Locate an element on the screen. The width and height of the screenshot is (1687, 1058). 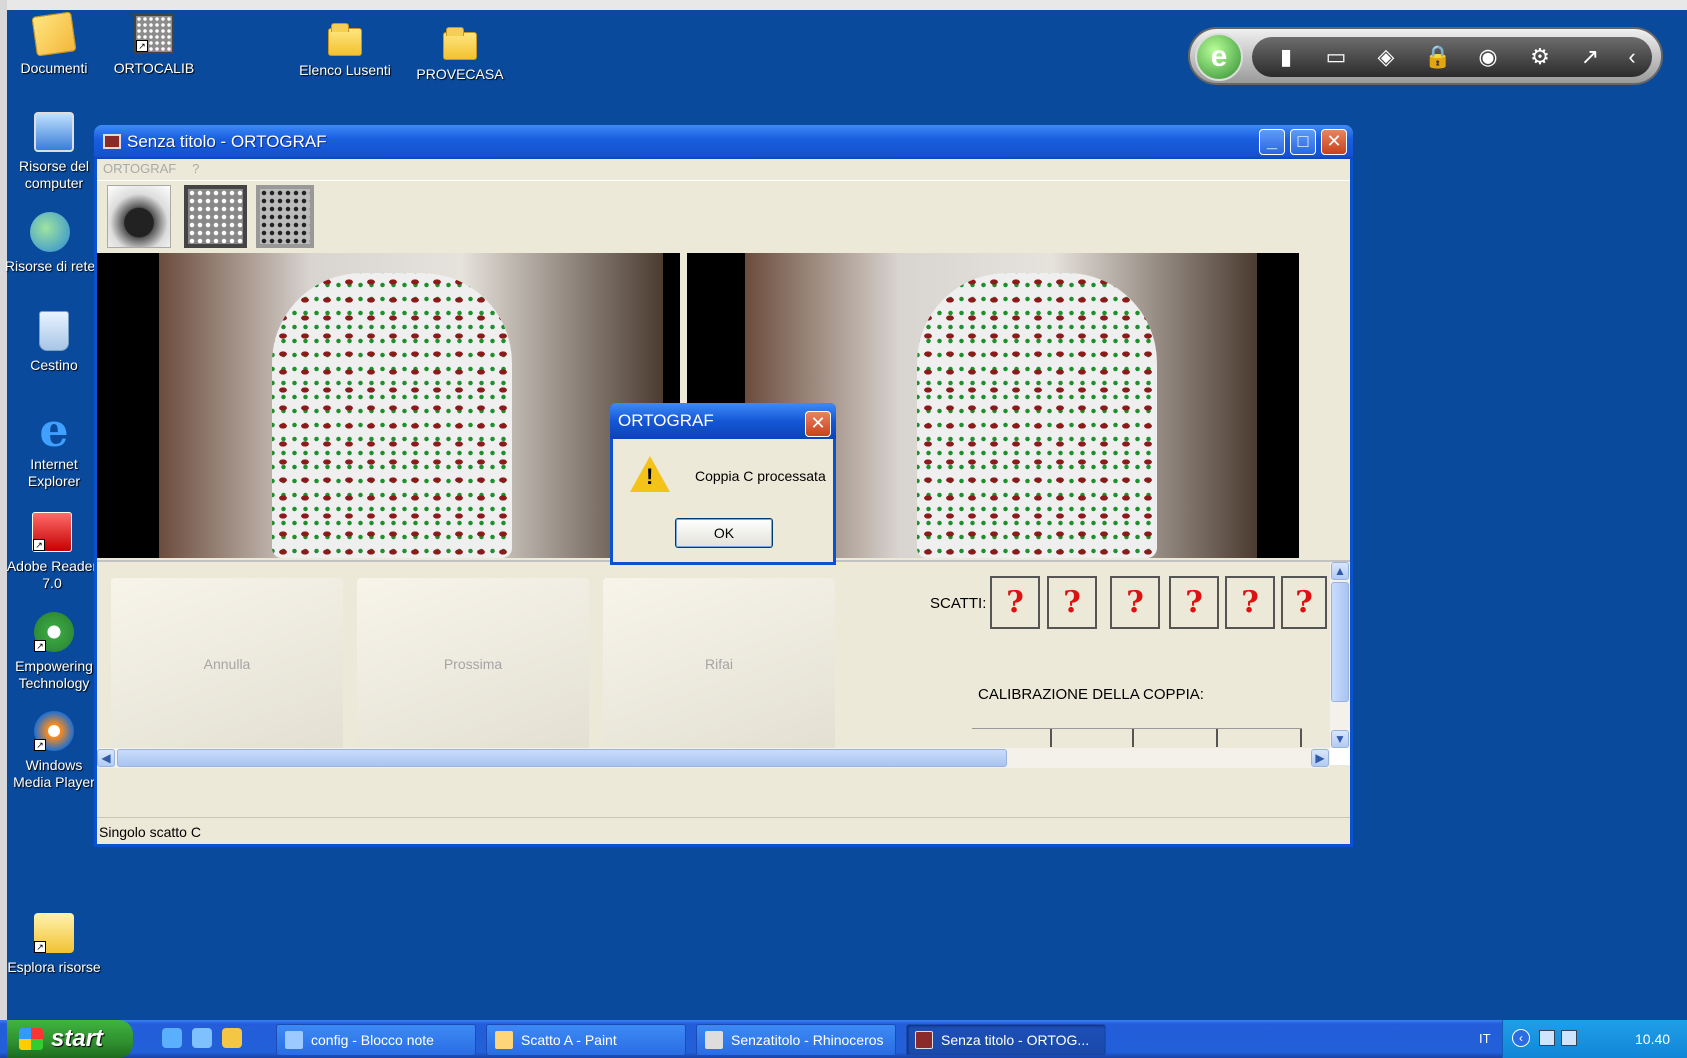
horizontal-scroll-thumb is located at coordinates (562, 758).